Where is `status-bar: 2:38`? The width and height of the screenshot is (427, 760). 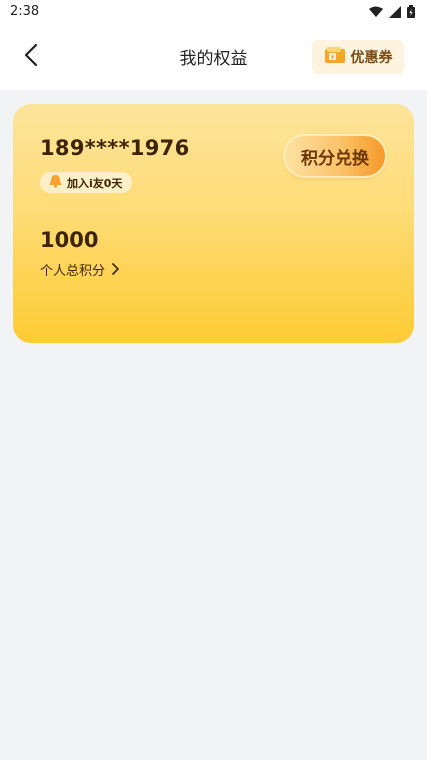
status-bar: 2:38 is located at coordinates (213, 12).